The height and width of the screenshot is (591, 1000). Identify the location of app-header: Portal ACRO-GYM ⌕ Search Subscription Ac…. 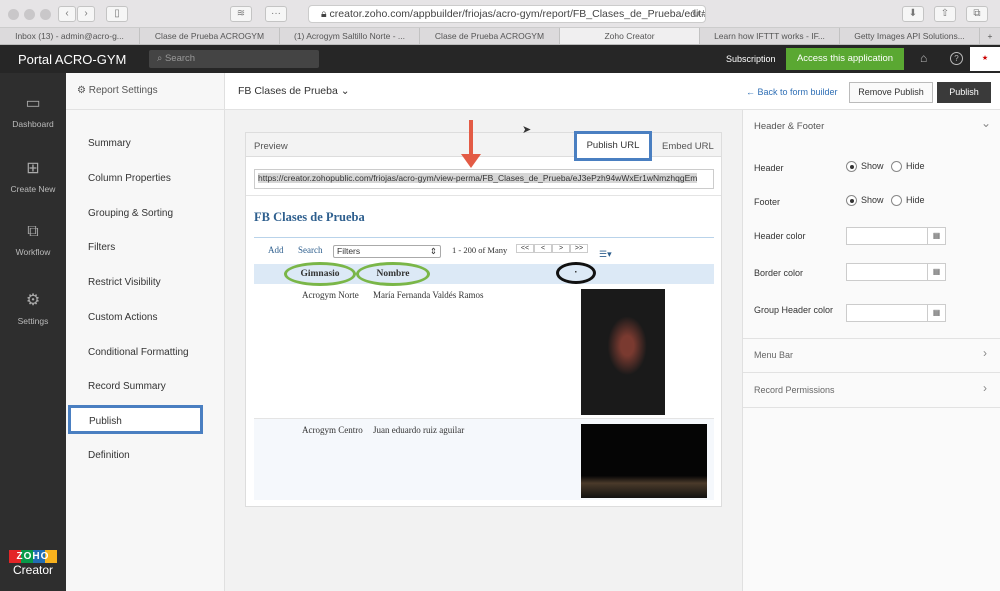
(500, 63).